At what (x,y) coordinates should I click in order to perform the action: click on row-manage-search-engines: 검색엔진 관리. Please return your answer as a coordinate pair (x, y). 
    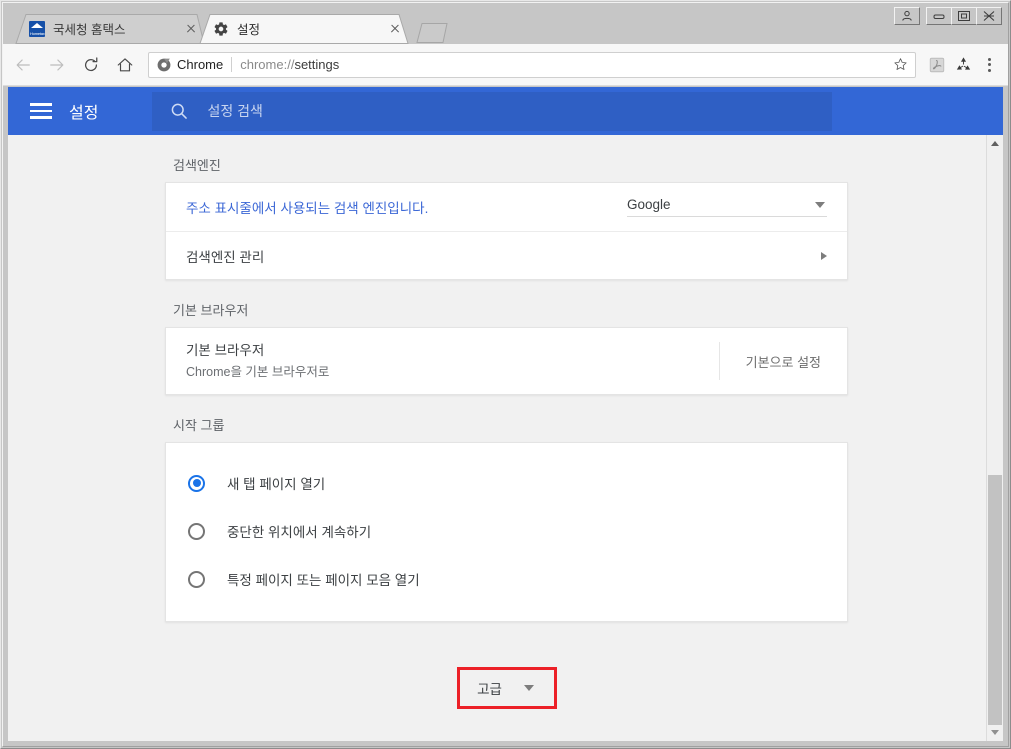
    Looking at the image, I should click on (506, 255).